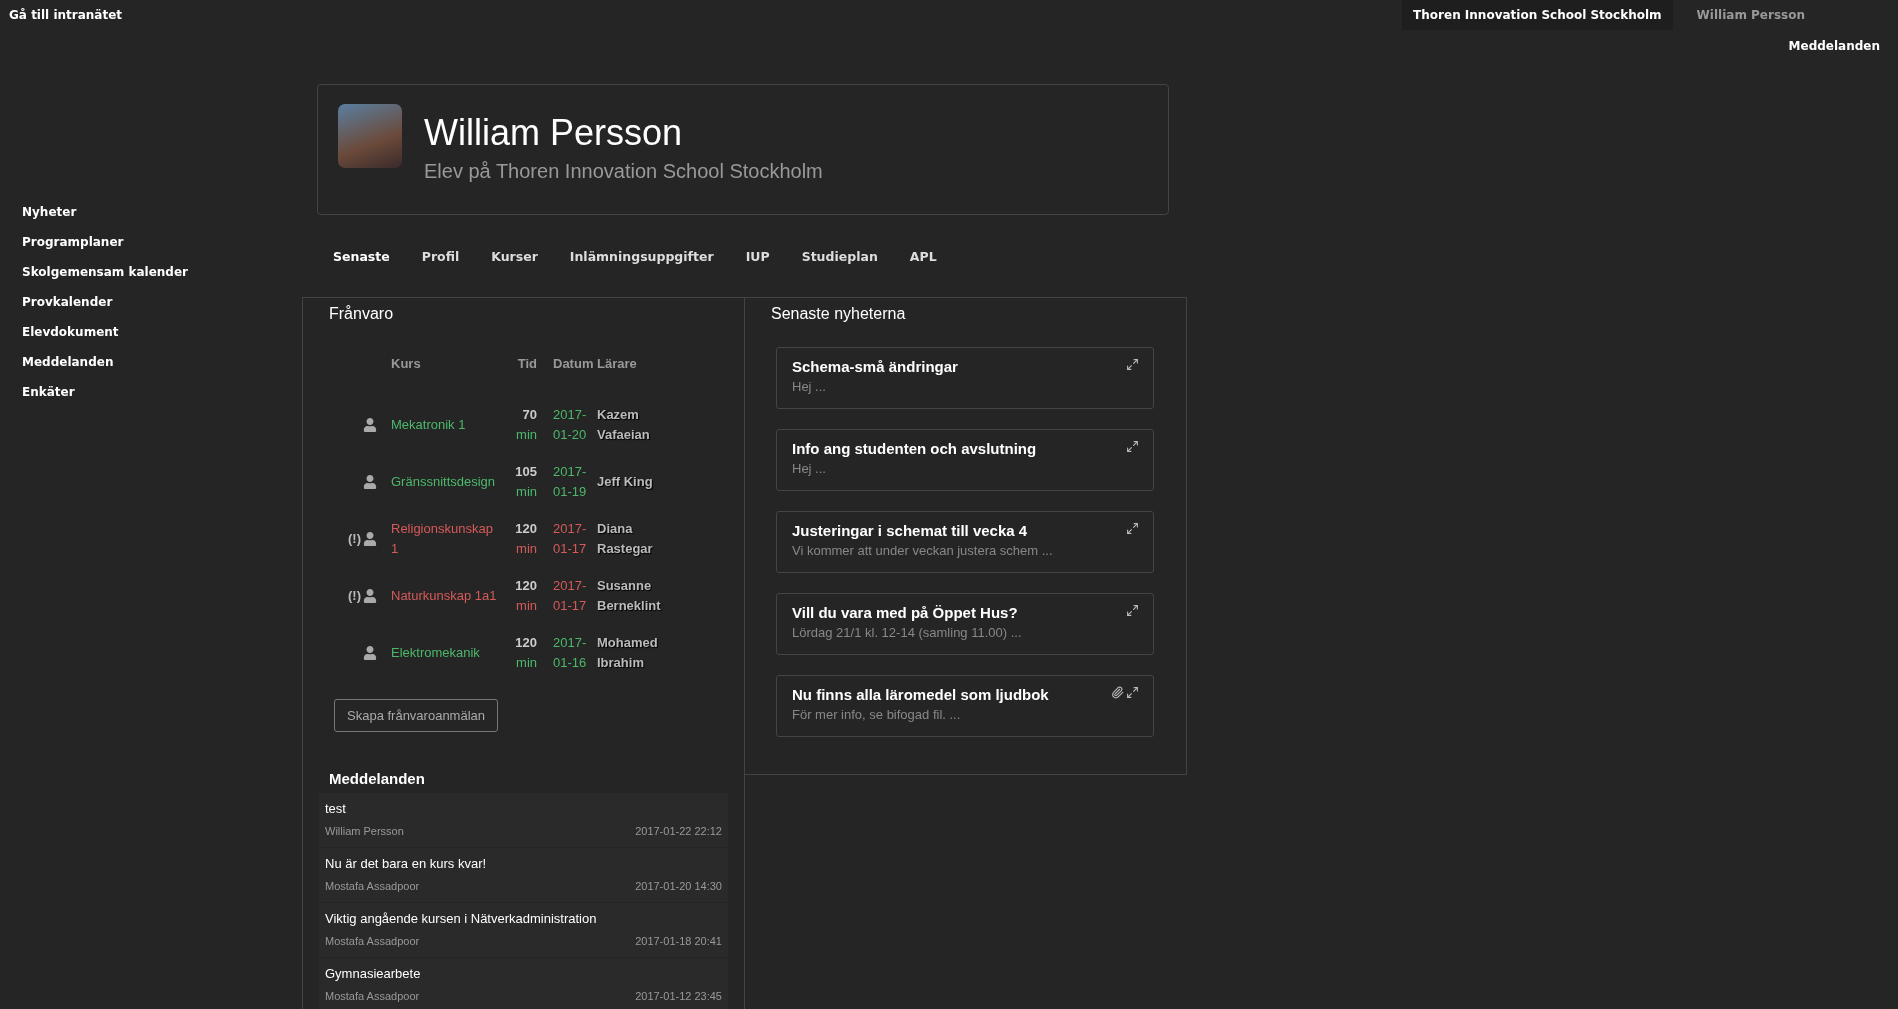 The image size is (1898, 1009). What do you see at coordinates (523, 875) in the screenshot?
I see `message-item: Nu är det bara en kurs kvar! Mostafa Assadpoor 2017-01-20 14:30` at bounding box center [523, 875].